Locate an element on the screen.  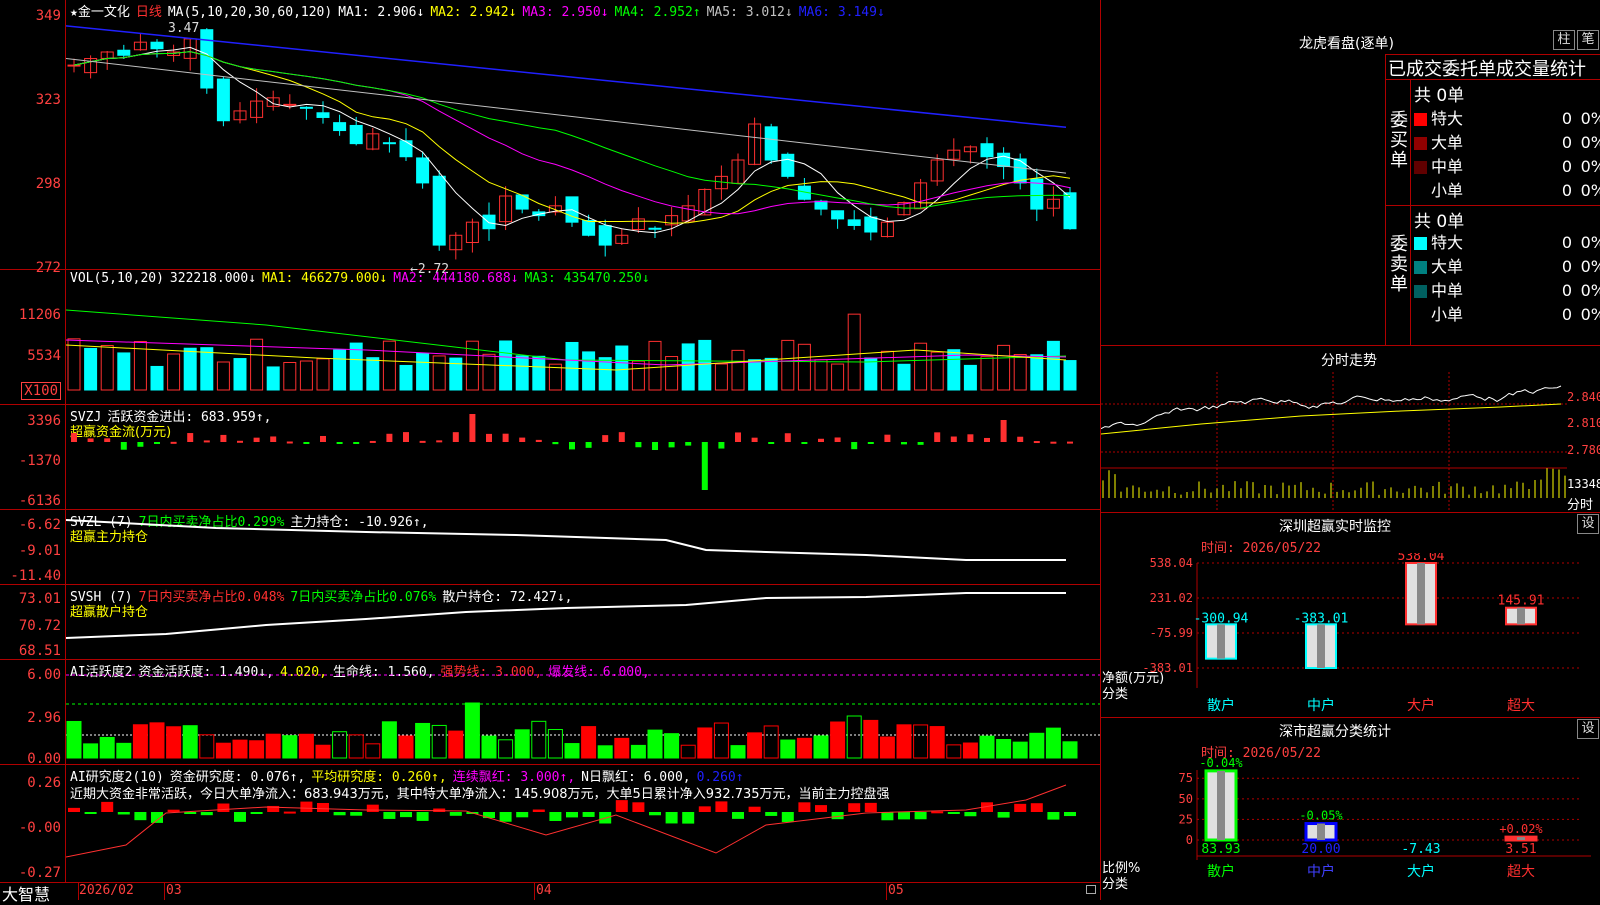
bar-mode-button: 柱 is located at coordinates (1564, 40).